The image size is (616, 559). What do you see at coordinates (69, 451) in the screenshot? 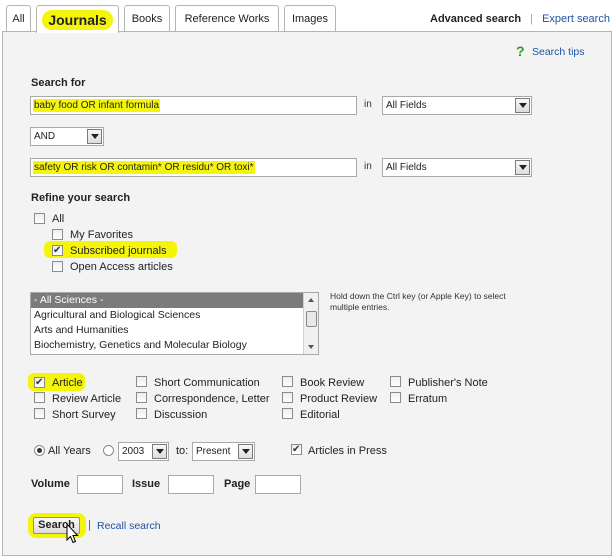
I see `all-years-label: All Years` at bounding box center [69, 451].